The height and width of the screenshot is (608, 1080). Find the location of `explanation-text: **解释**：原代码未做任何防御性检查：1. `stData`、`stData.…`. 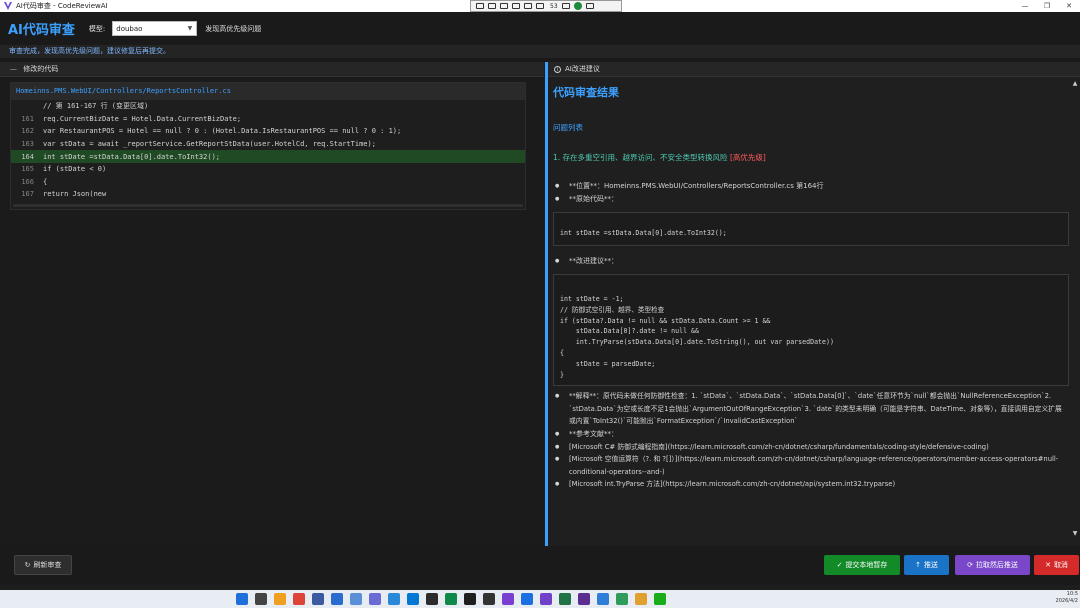

explanation-text: **解释**：原代码未做任何防御性检查：1. `stData`、`stData.… is located at coordinates (810, 409).